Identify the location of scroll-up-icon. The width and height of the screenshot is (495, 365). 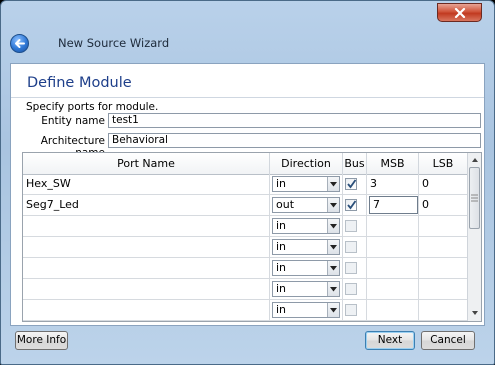
(475, 160).